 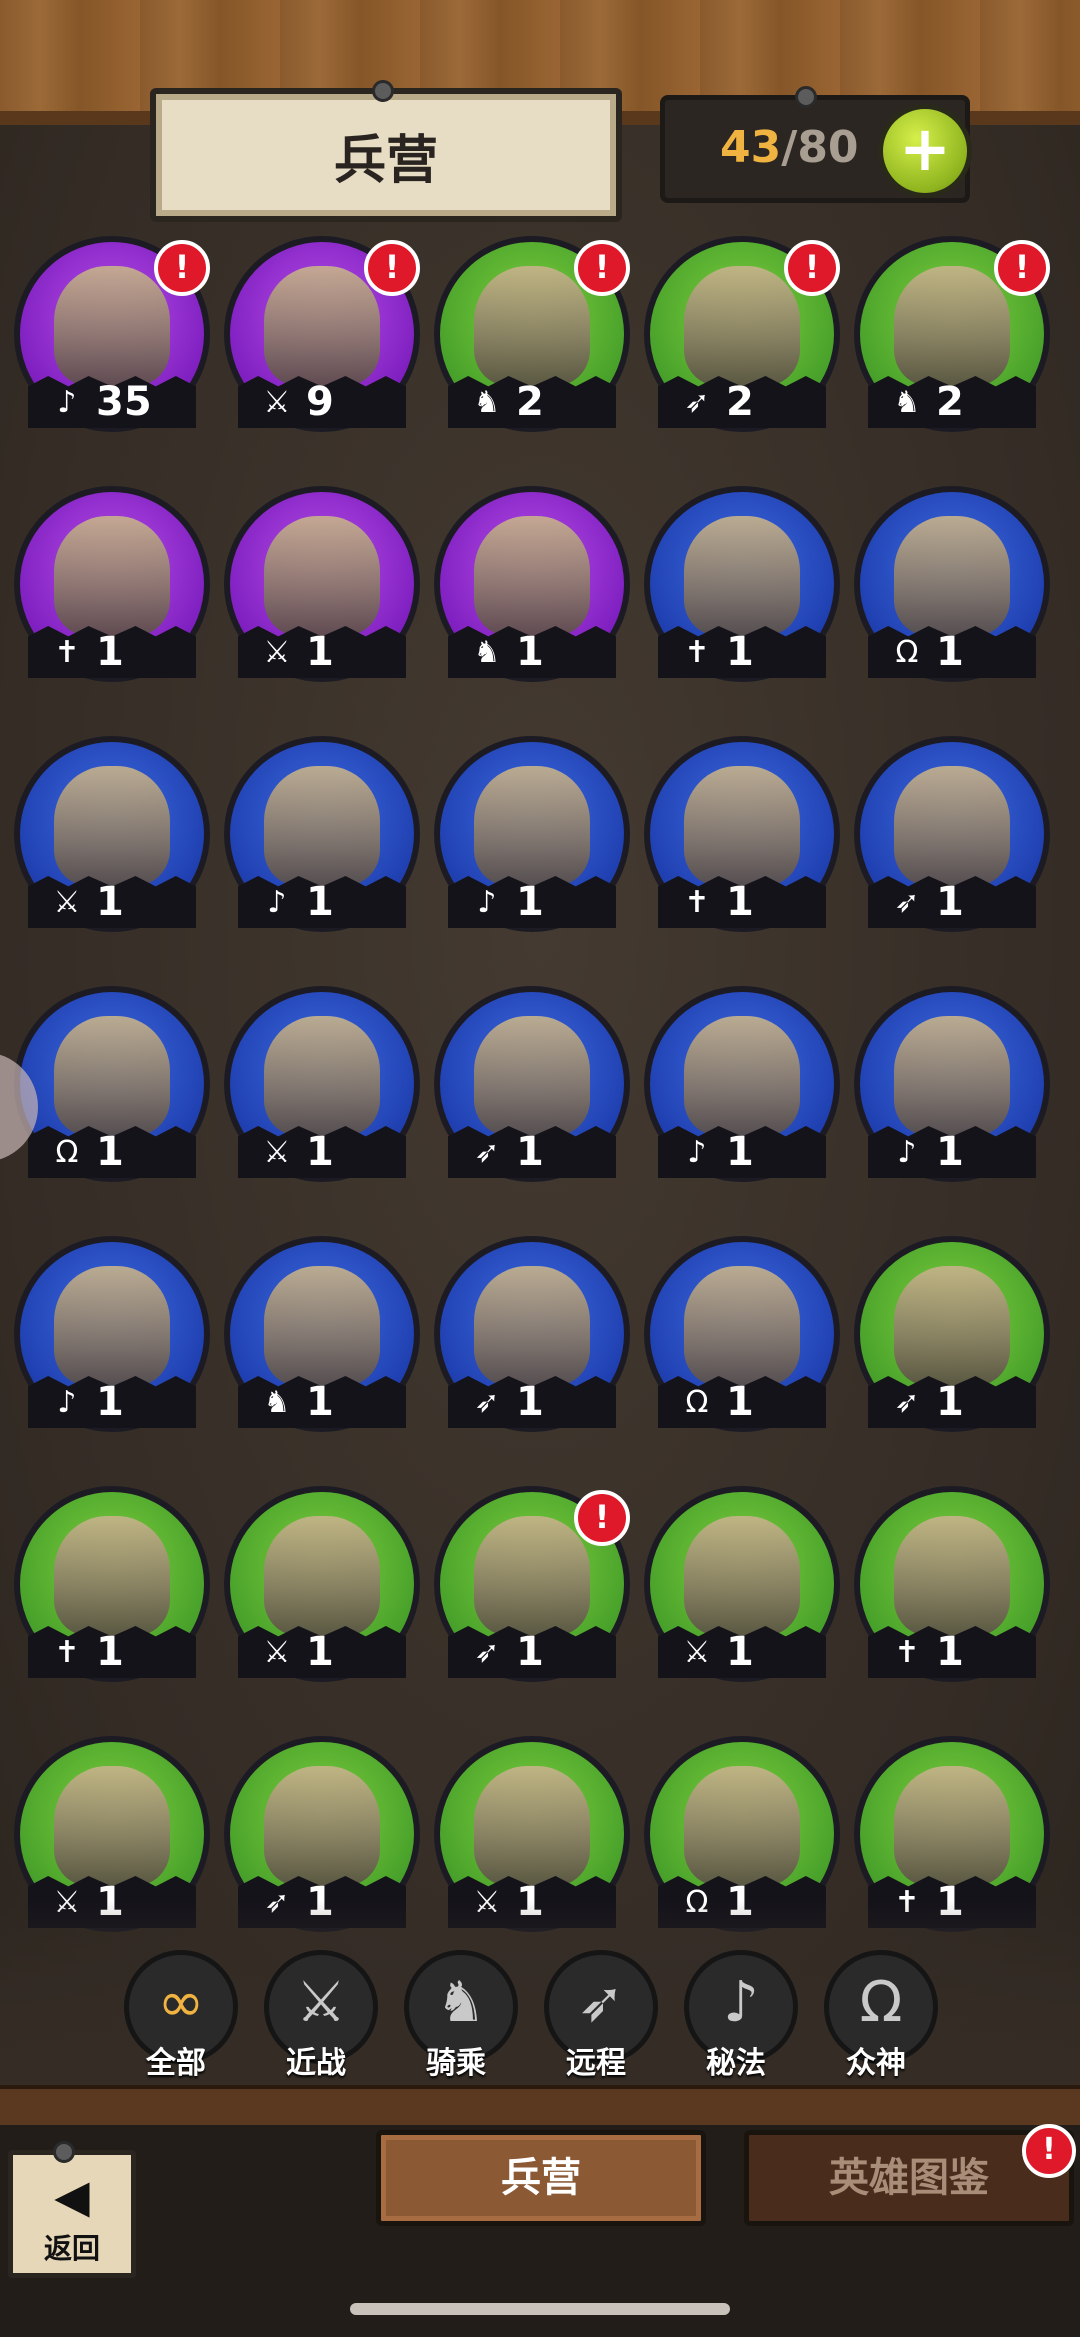 I want to click on back-button: ◀ 返回, so click(x=72, y=2209).